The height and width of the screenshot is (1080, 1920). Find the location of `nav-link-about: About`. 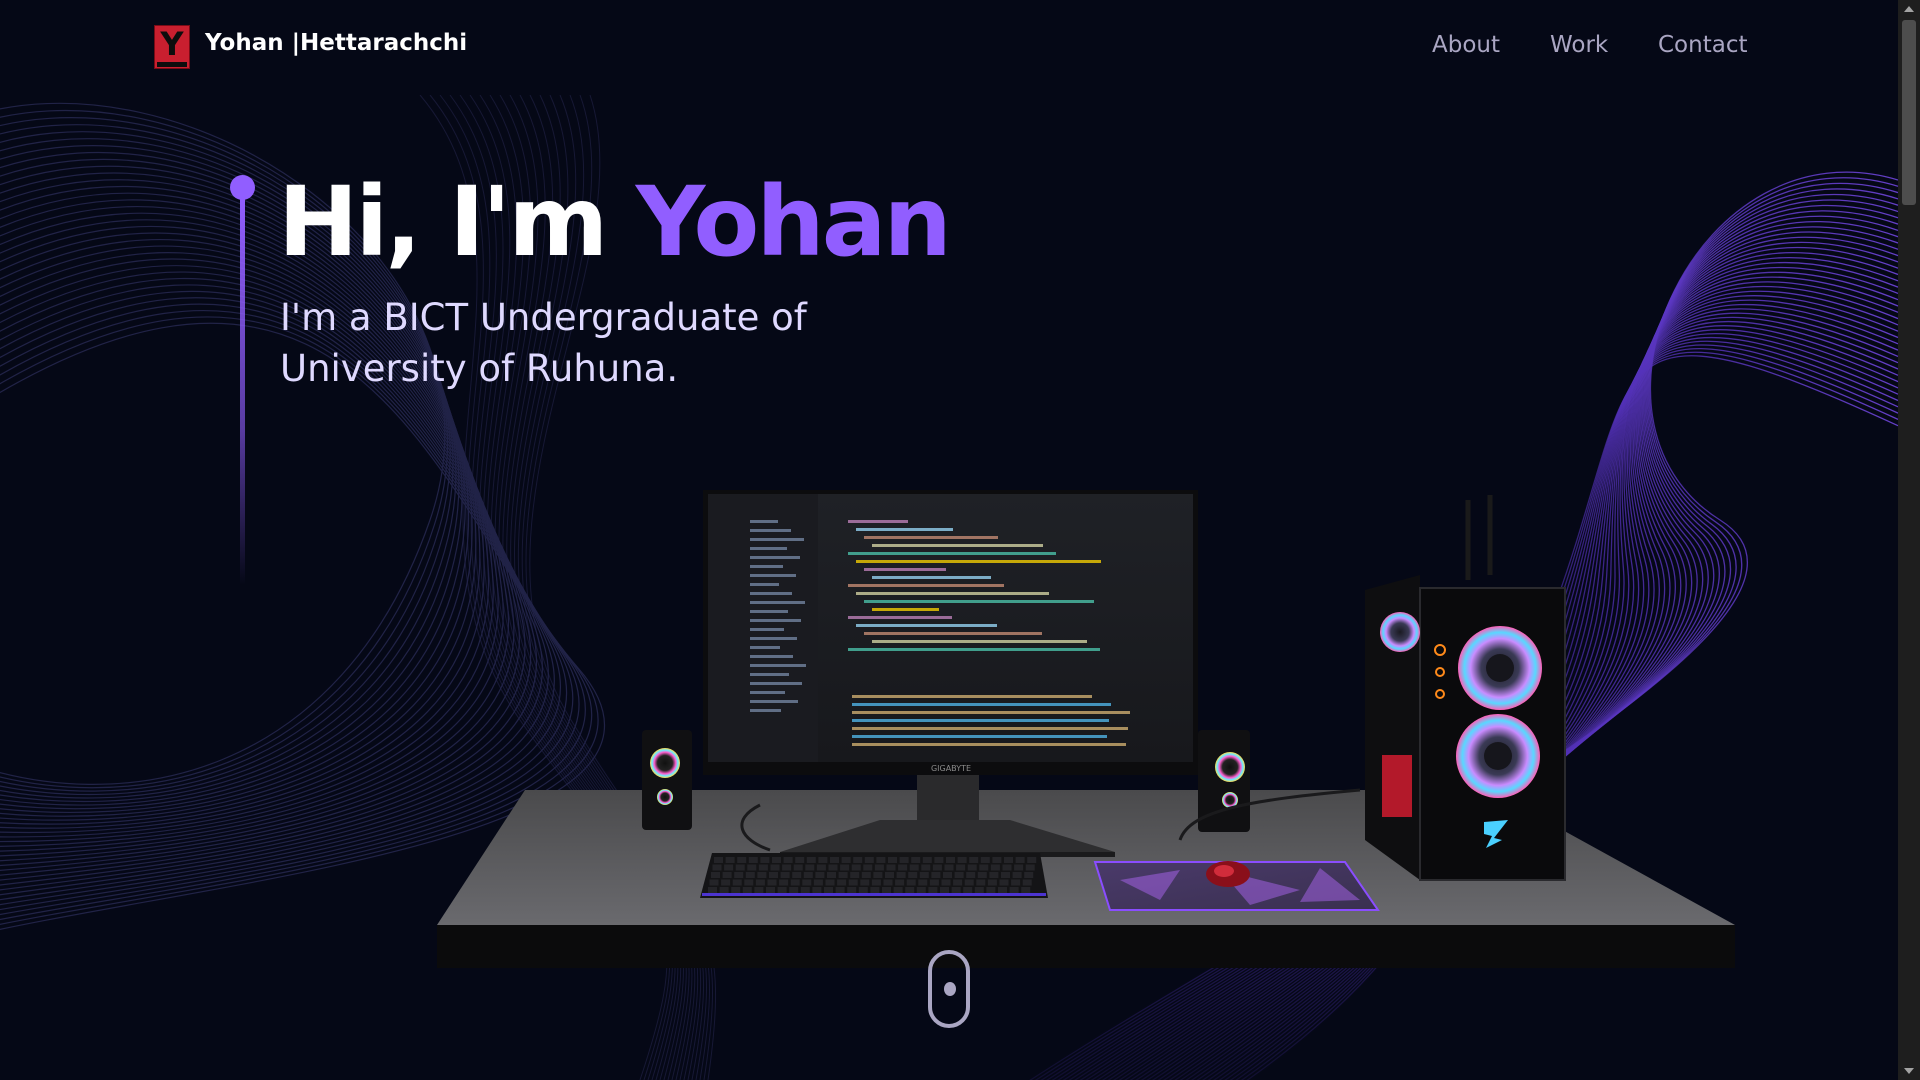

nav-link-about: About is located at coordinates (1466, 45).